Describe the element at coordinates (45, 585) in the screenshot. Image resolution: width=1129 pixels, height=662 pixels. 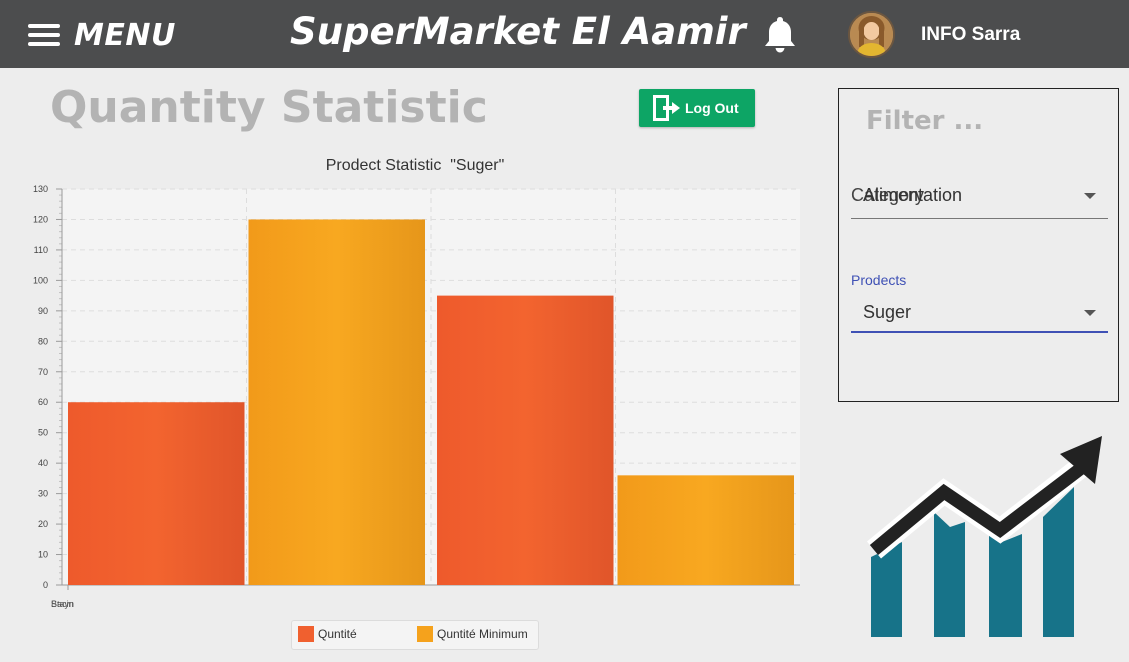
I see `y-tick-label: 0` at that location.